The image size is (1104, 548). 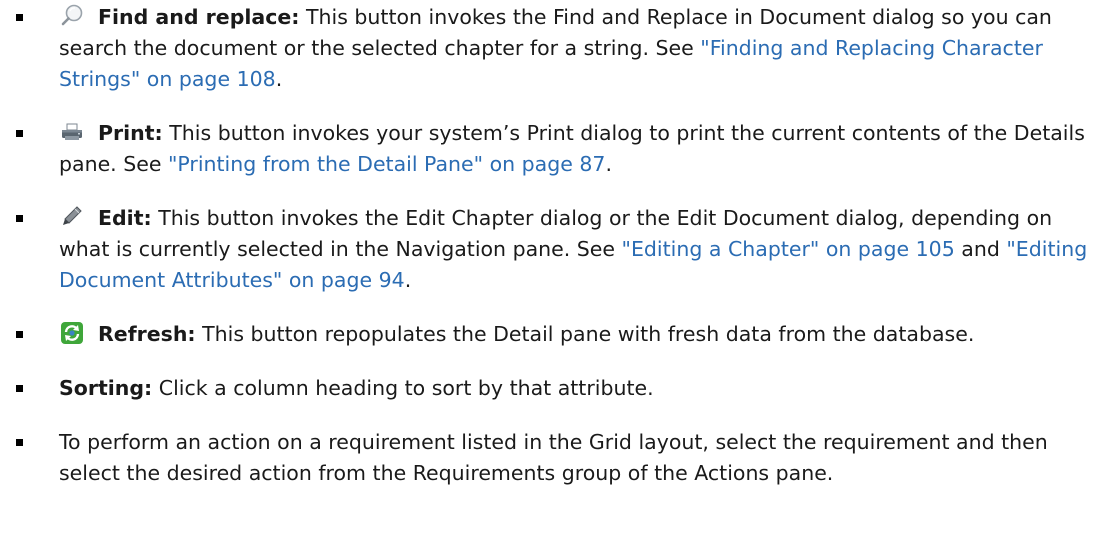 What do you see at coordinates (788, 249) in the screenshot?
I see `cross-reference-link: "Editing a Chapter" on page 105` at bounding box center [788, 249].